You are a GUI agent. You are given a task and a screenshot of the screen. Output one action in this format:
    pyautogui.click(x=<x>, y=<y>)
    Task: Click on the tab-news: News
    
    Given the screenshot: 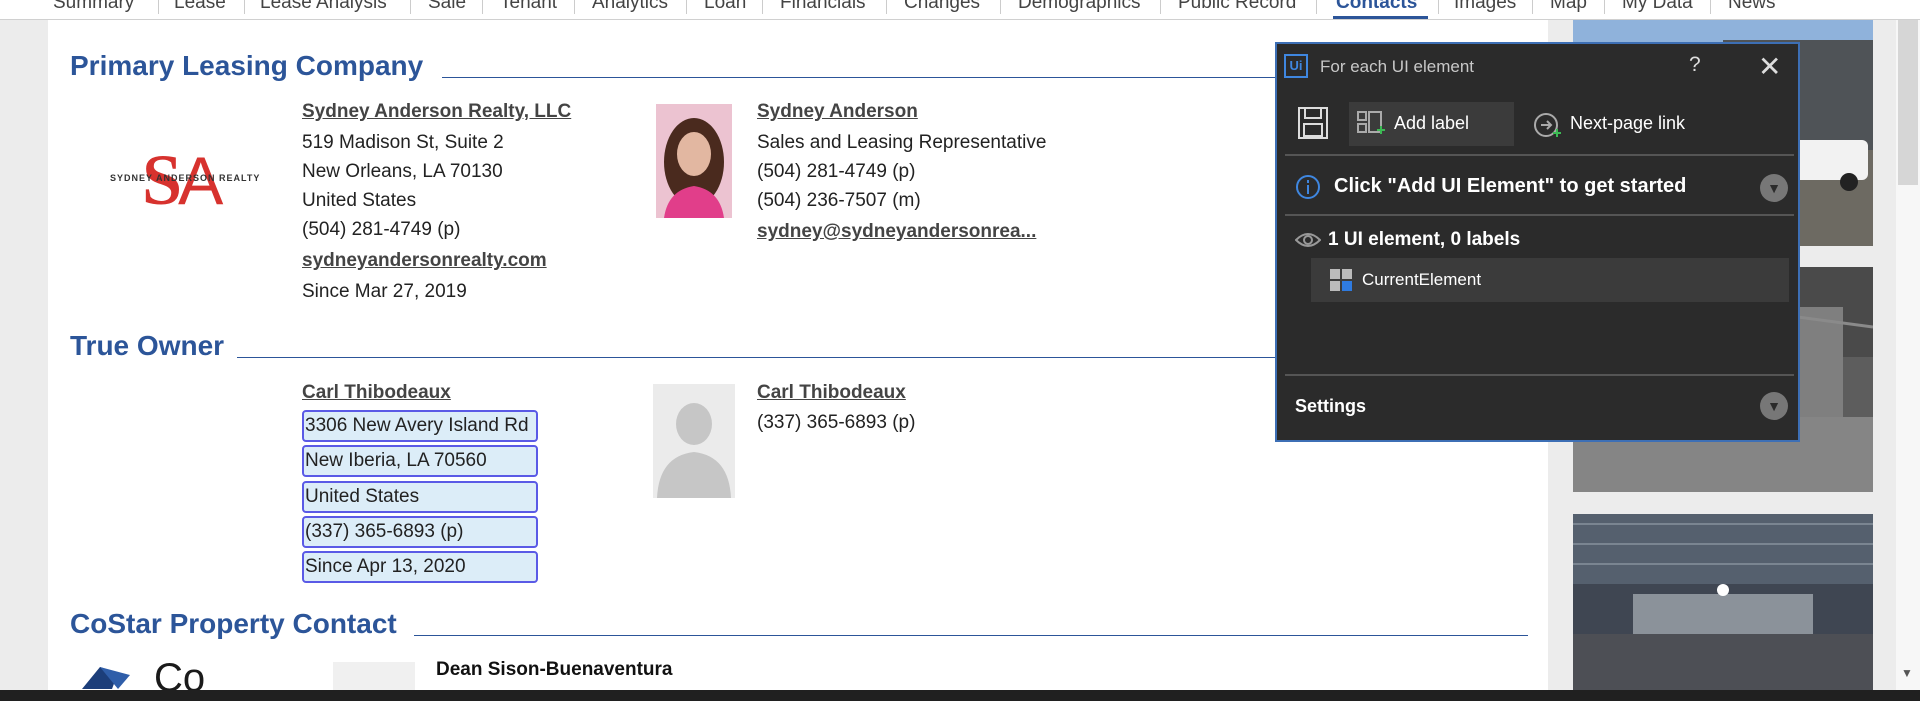 What is the action you would take?
    pyautogui.click(x=1752, y=7)
    